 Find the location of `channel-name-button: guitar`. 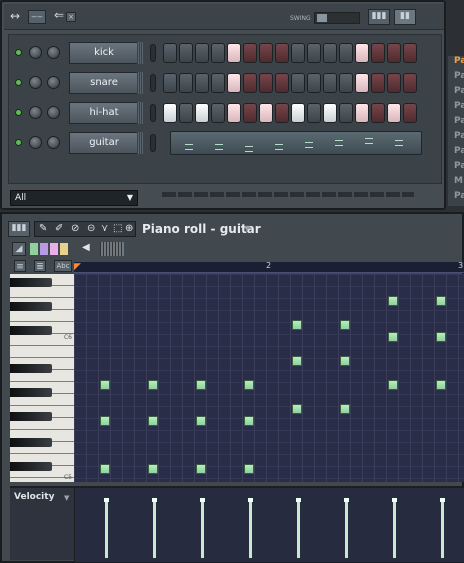

channel-name-button: guitar is located at coordinates (104, 143).